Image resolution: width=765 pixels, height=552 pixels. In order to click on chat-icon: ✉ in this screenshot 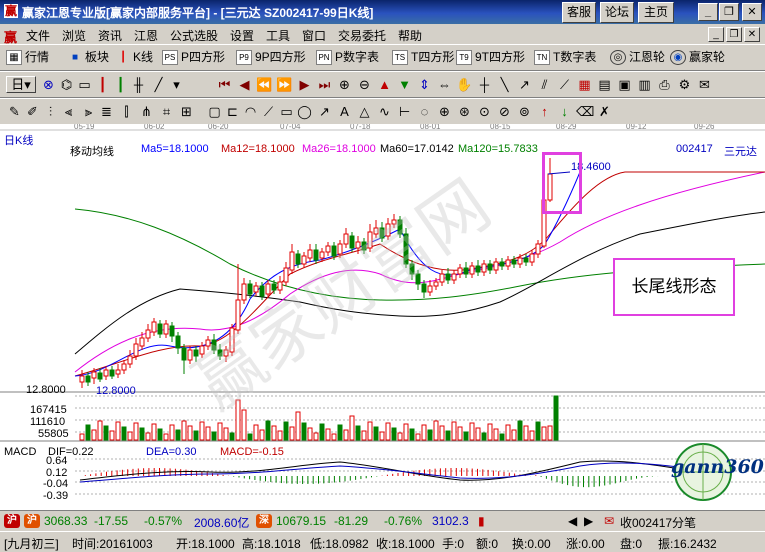, I will do `click(704, 84)`.